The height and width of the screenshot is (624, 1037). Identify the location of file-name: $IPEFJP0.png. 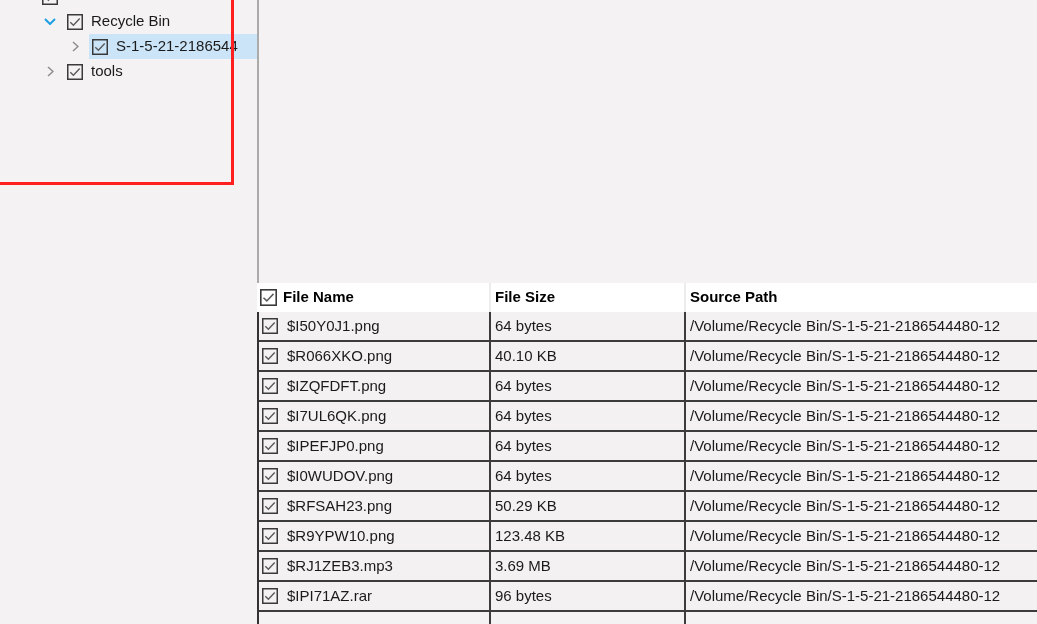
(335, 445).